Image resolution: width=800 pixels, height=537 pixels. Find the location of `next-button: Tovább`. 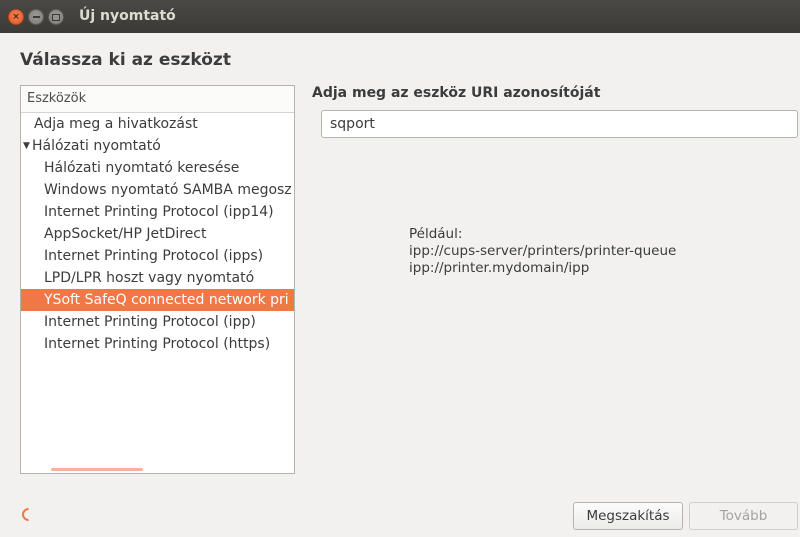

next-button: Tovább is located at coordinates (743, 516).